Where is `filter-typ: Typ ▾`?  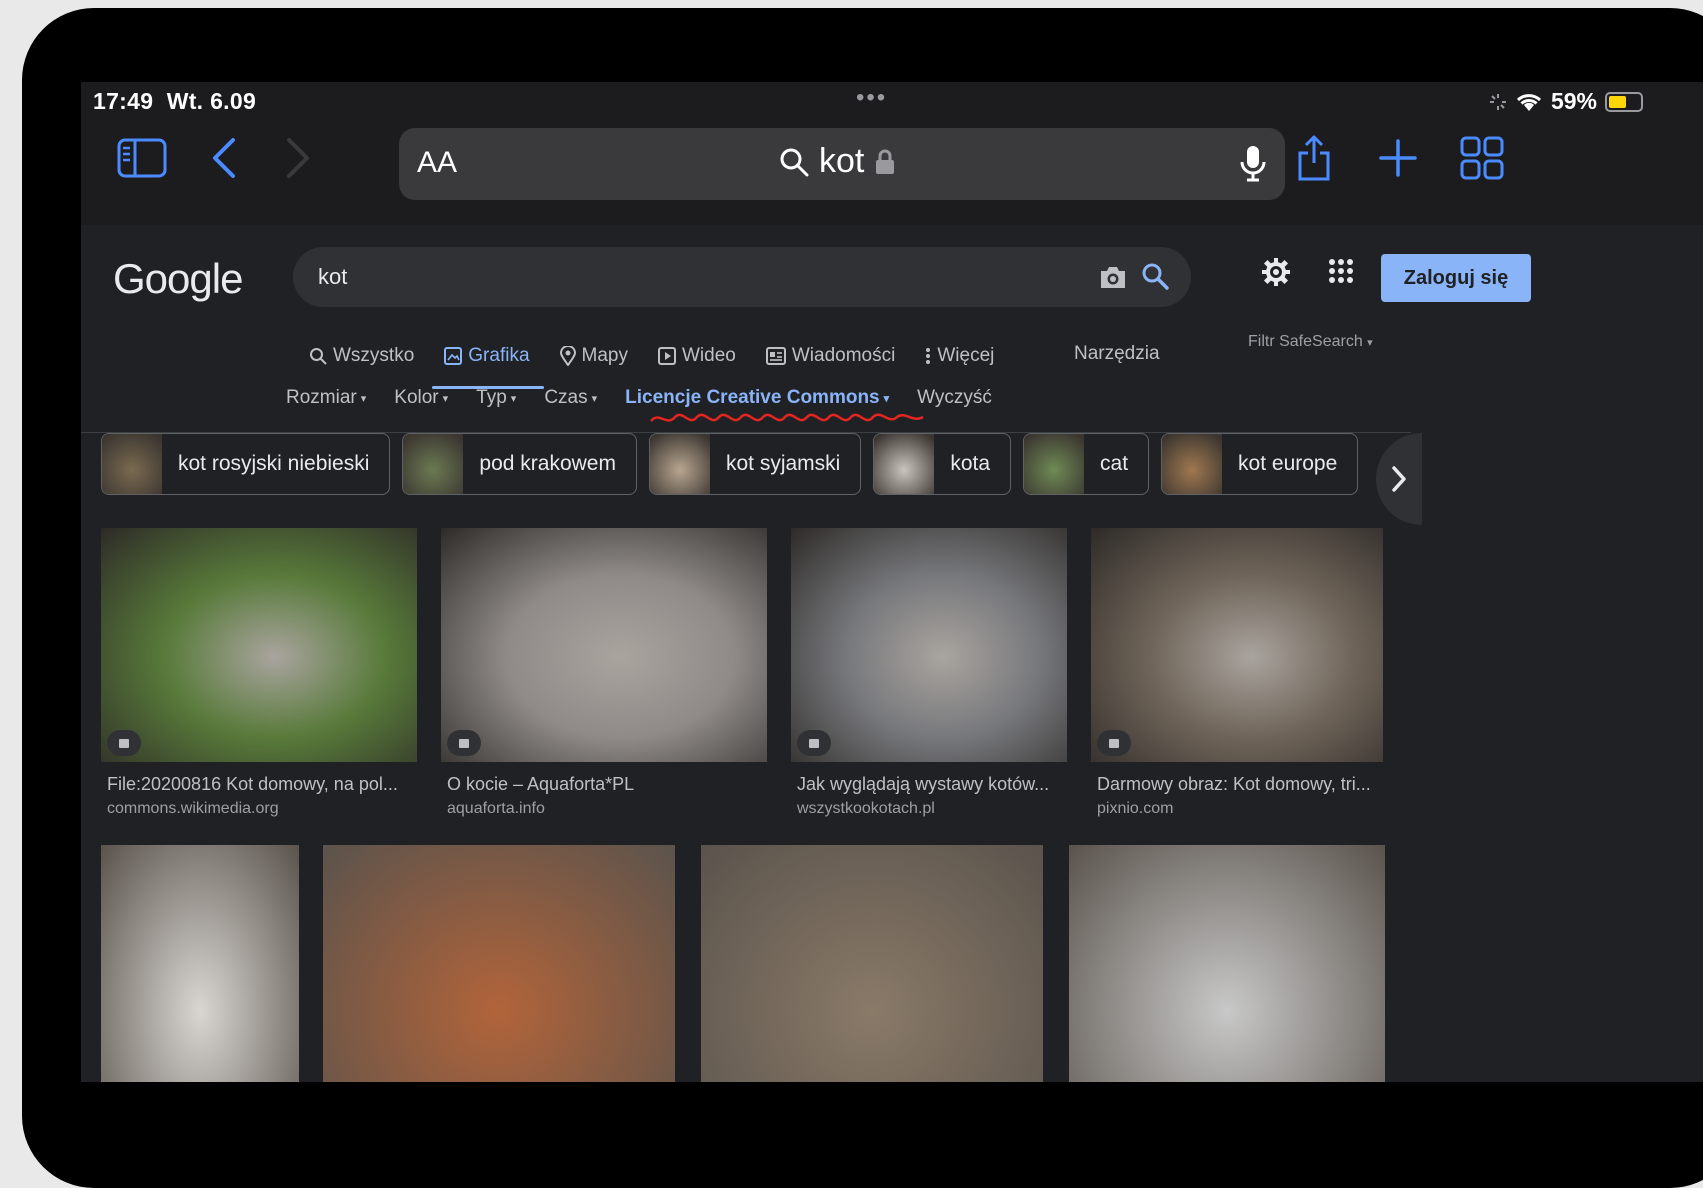
filter-typ: Typ ▾ is located at coordinates (496, 398).